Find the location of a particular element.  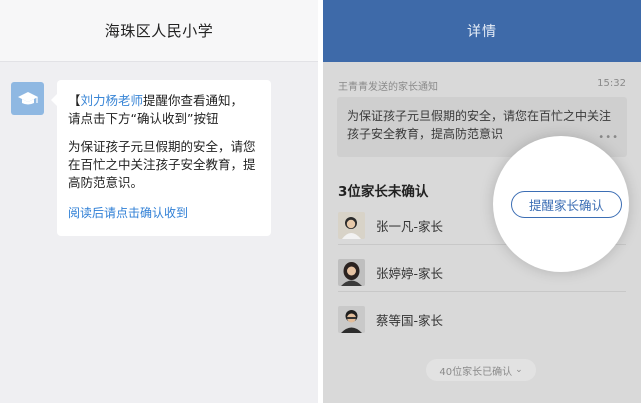

more-icon: ••• is located at coordinates (608, 138).